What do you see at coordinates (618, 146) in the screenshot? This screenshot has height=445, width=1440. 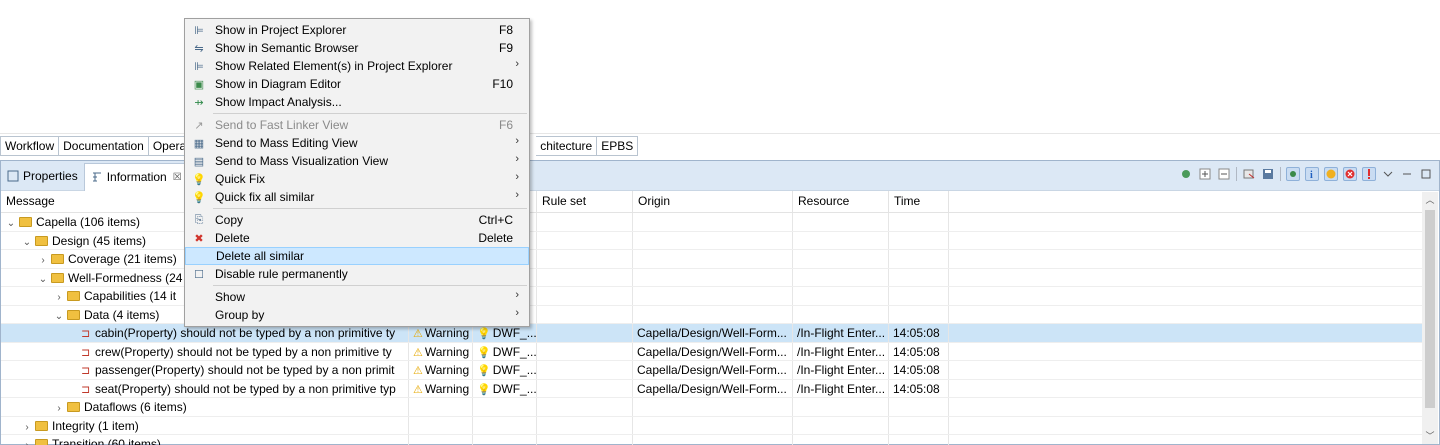 I see `perspective-tab-4: EPBS` at bounding box center [618, 146].